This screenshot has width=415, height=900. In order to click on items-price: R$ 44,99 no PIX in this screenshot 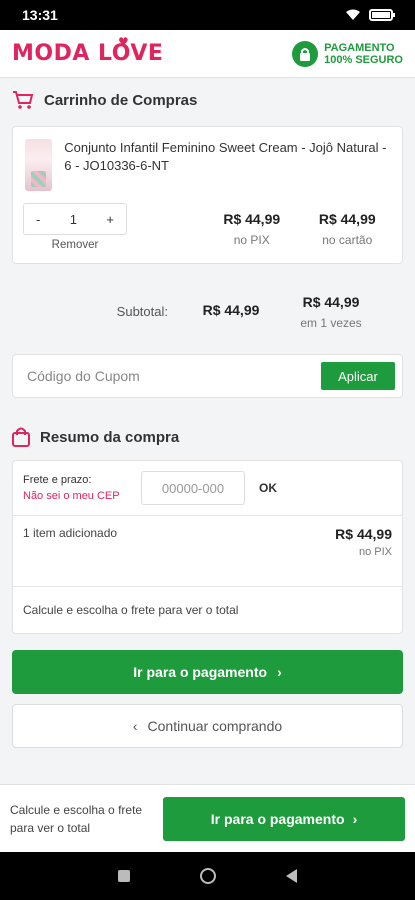, I will do `click(363, 542)`.